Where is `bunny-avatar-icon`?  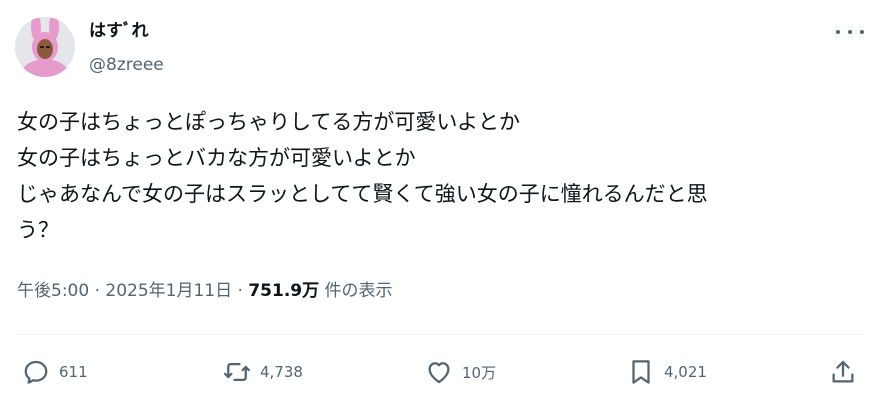 bunny-avatar-icon is located at coordinates (45, 47).